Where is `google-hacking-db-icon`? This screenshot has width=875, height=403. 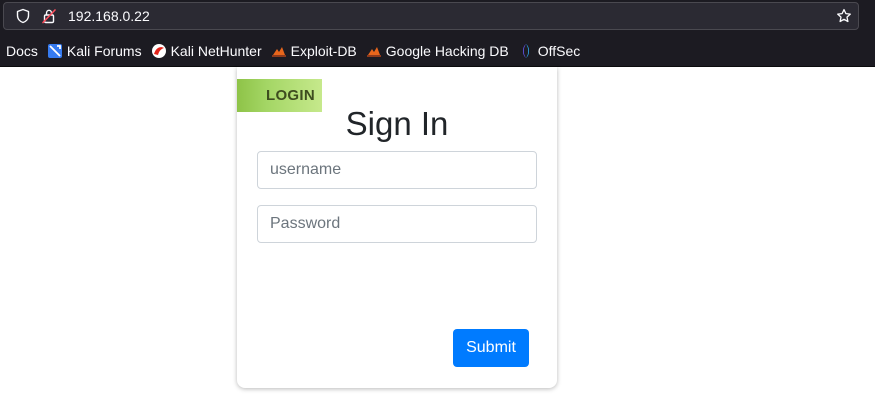 google-hacking-db-icon is located at coordinates (373, 52).